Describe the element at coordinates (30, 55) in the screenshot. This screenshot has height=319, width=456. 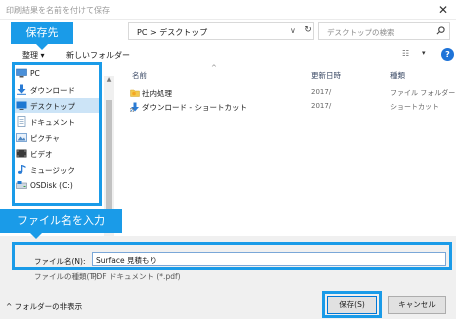
I see `organize-label: 整理` at that location.